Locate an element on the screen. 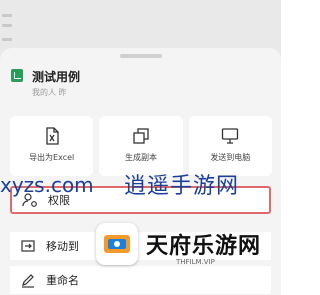  brand-logo-subtext: THFILM.VIP is located at coordinates (195, 262).